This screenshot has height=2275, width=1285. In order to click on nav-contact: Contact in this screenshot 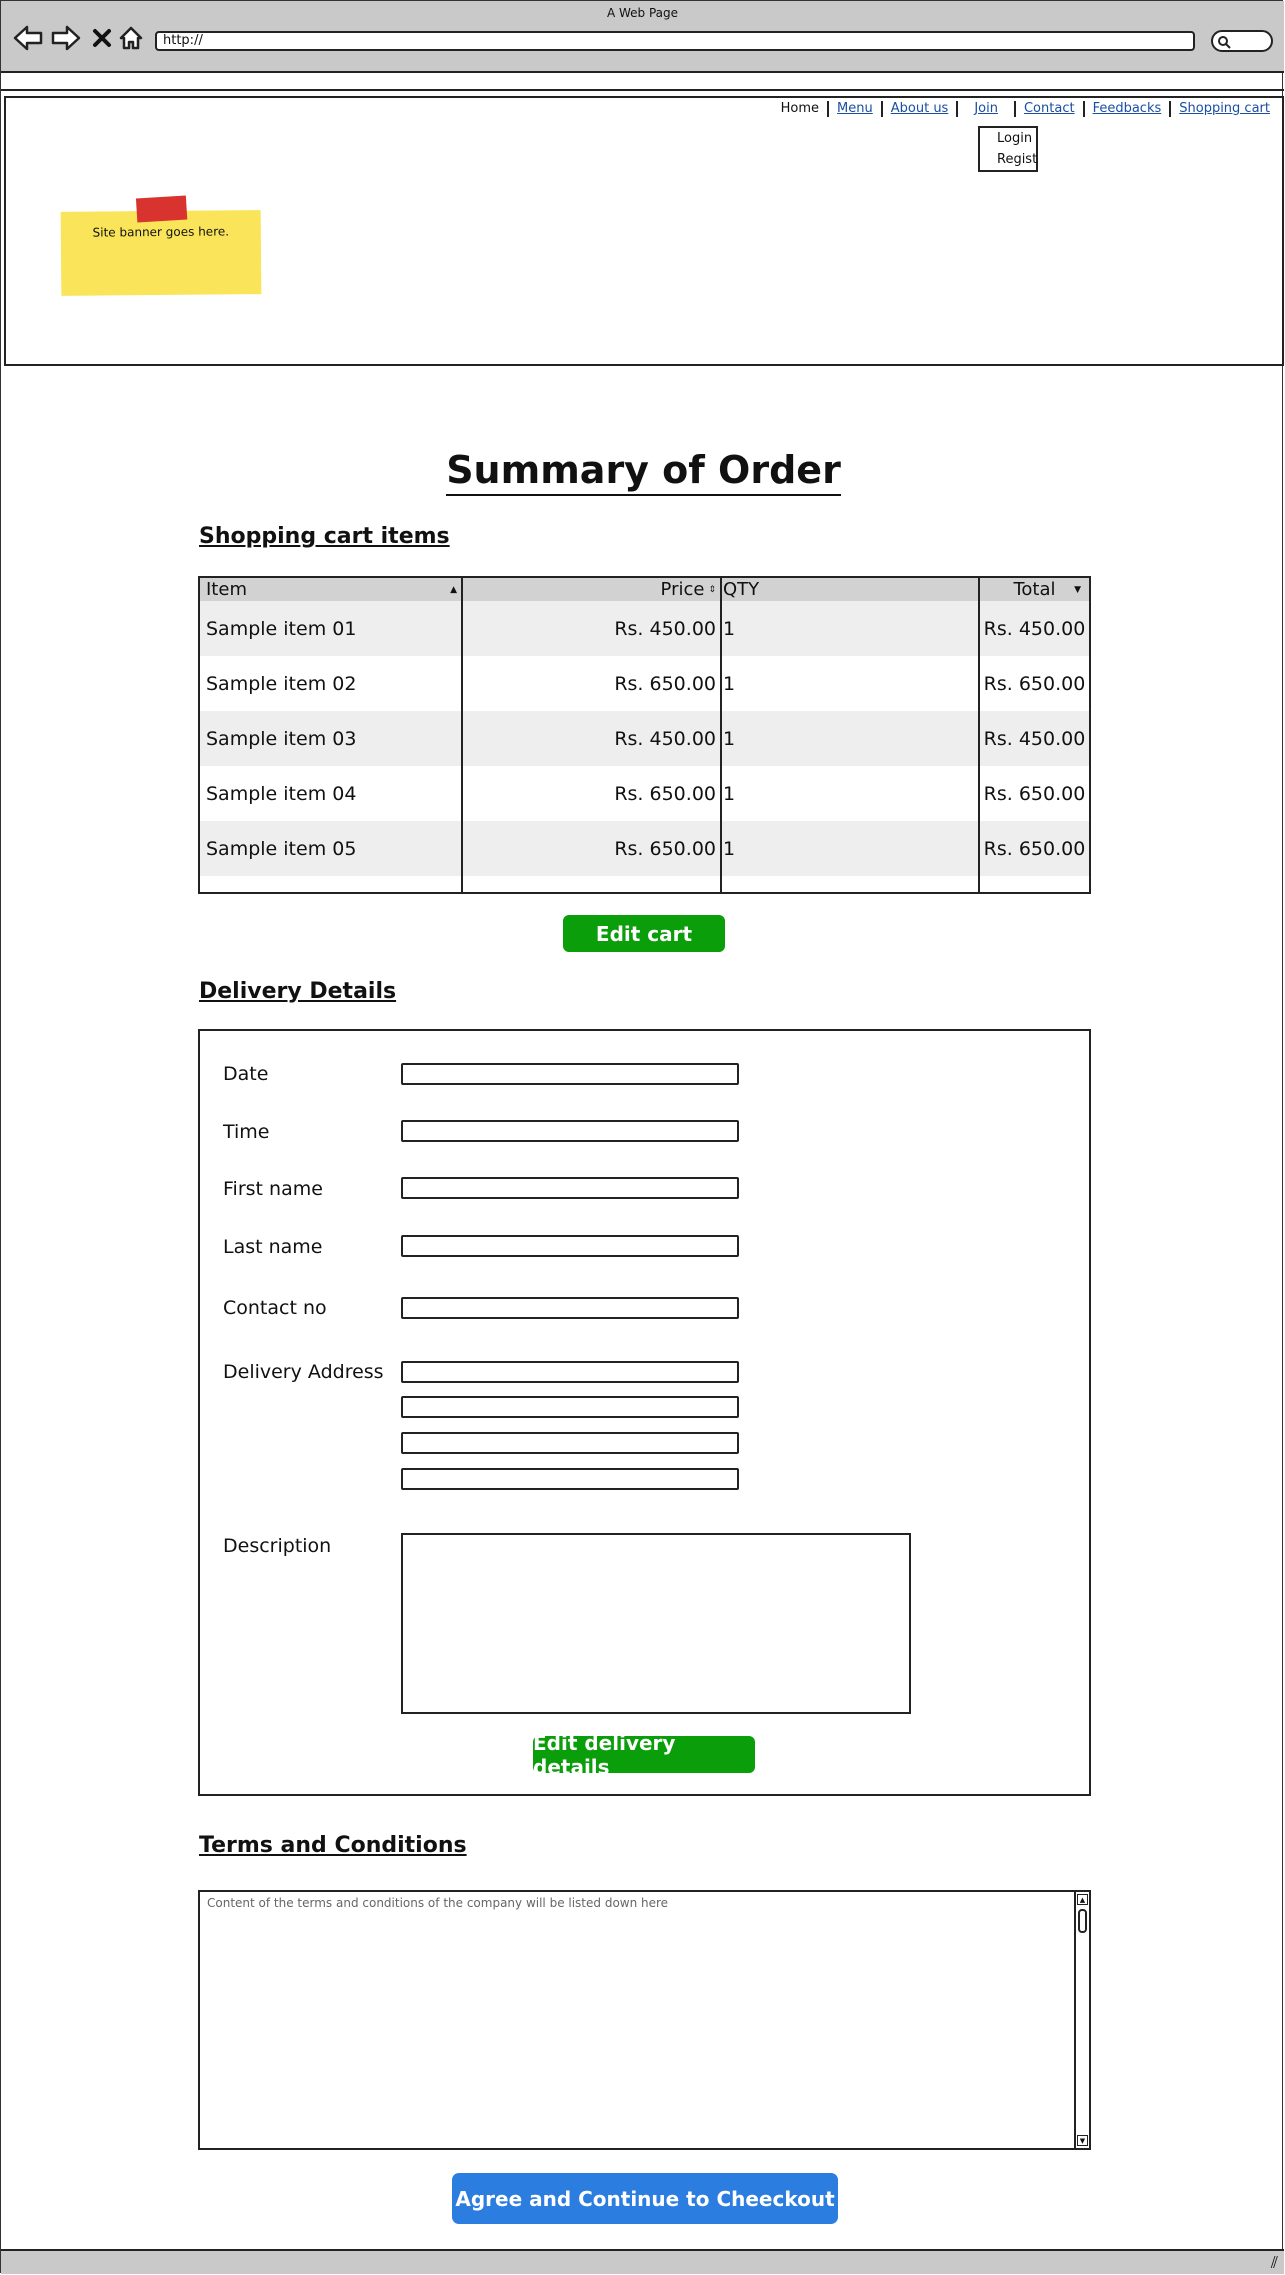, I will do `click(1048, 109)`.